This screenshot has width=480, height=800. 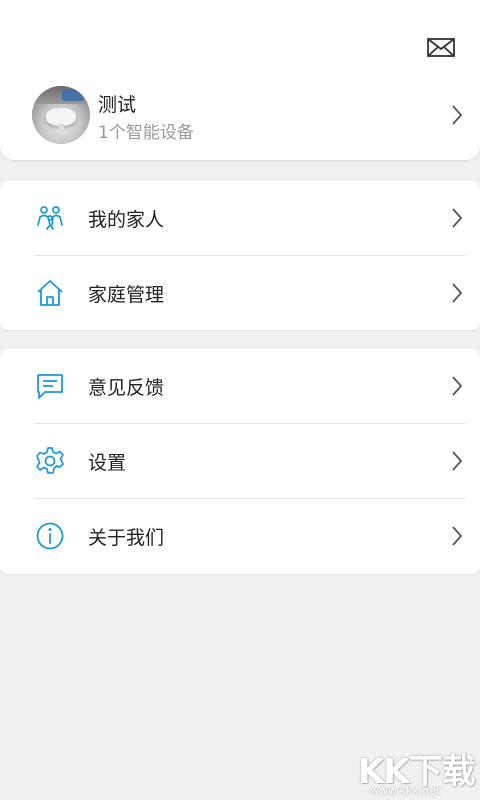 What do you see at coordinates (240, 115) in the screenshot?
I see `profile-row: 测试 1个智能设备` at bounding box center [240, 115].